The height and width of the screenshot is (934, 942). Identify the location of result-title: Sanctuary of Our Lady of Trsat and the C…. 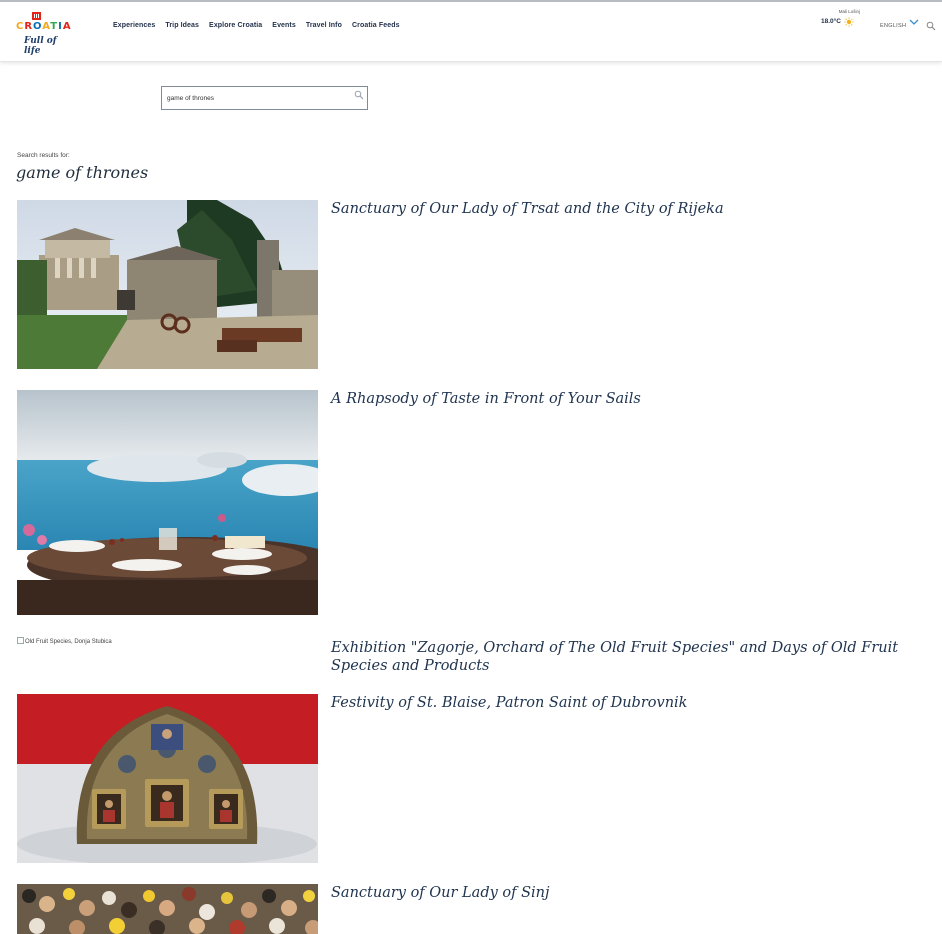
(626, 209).